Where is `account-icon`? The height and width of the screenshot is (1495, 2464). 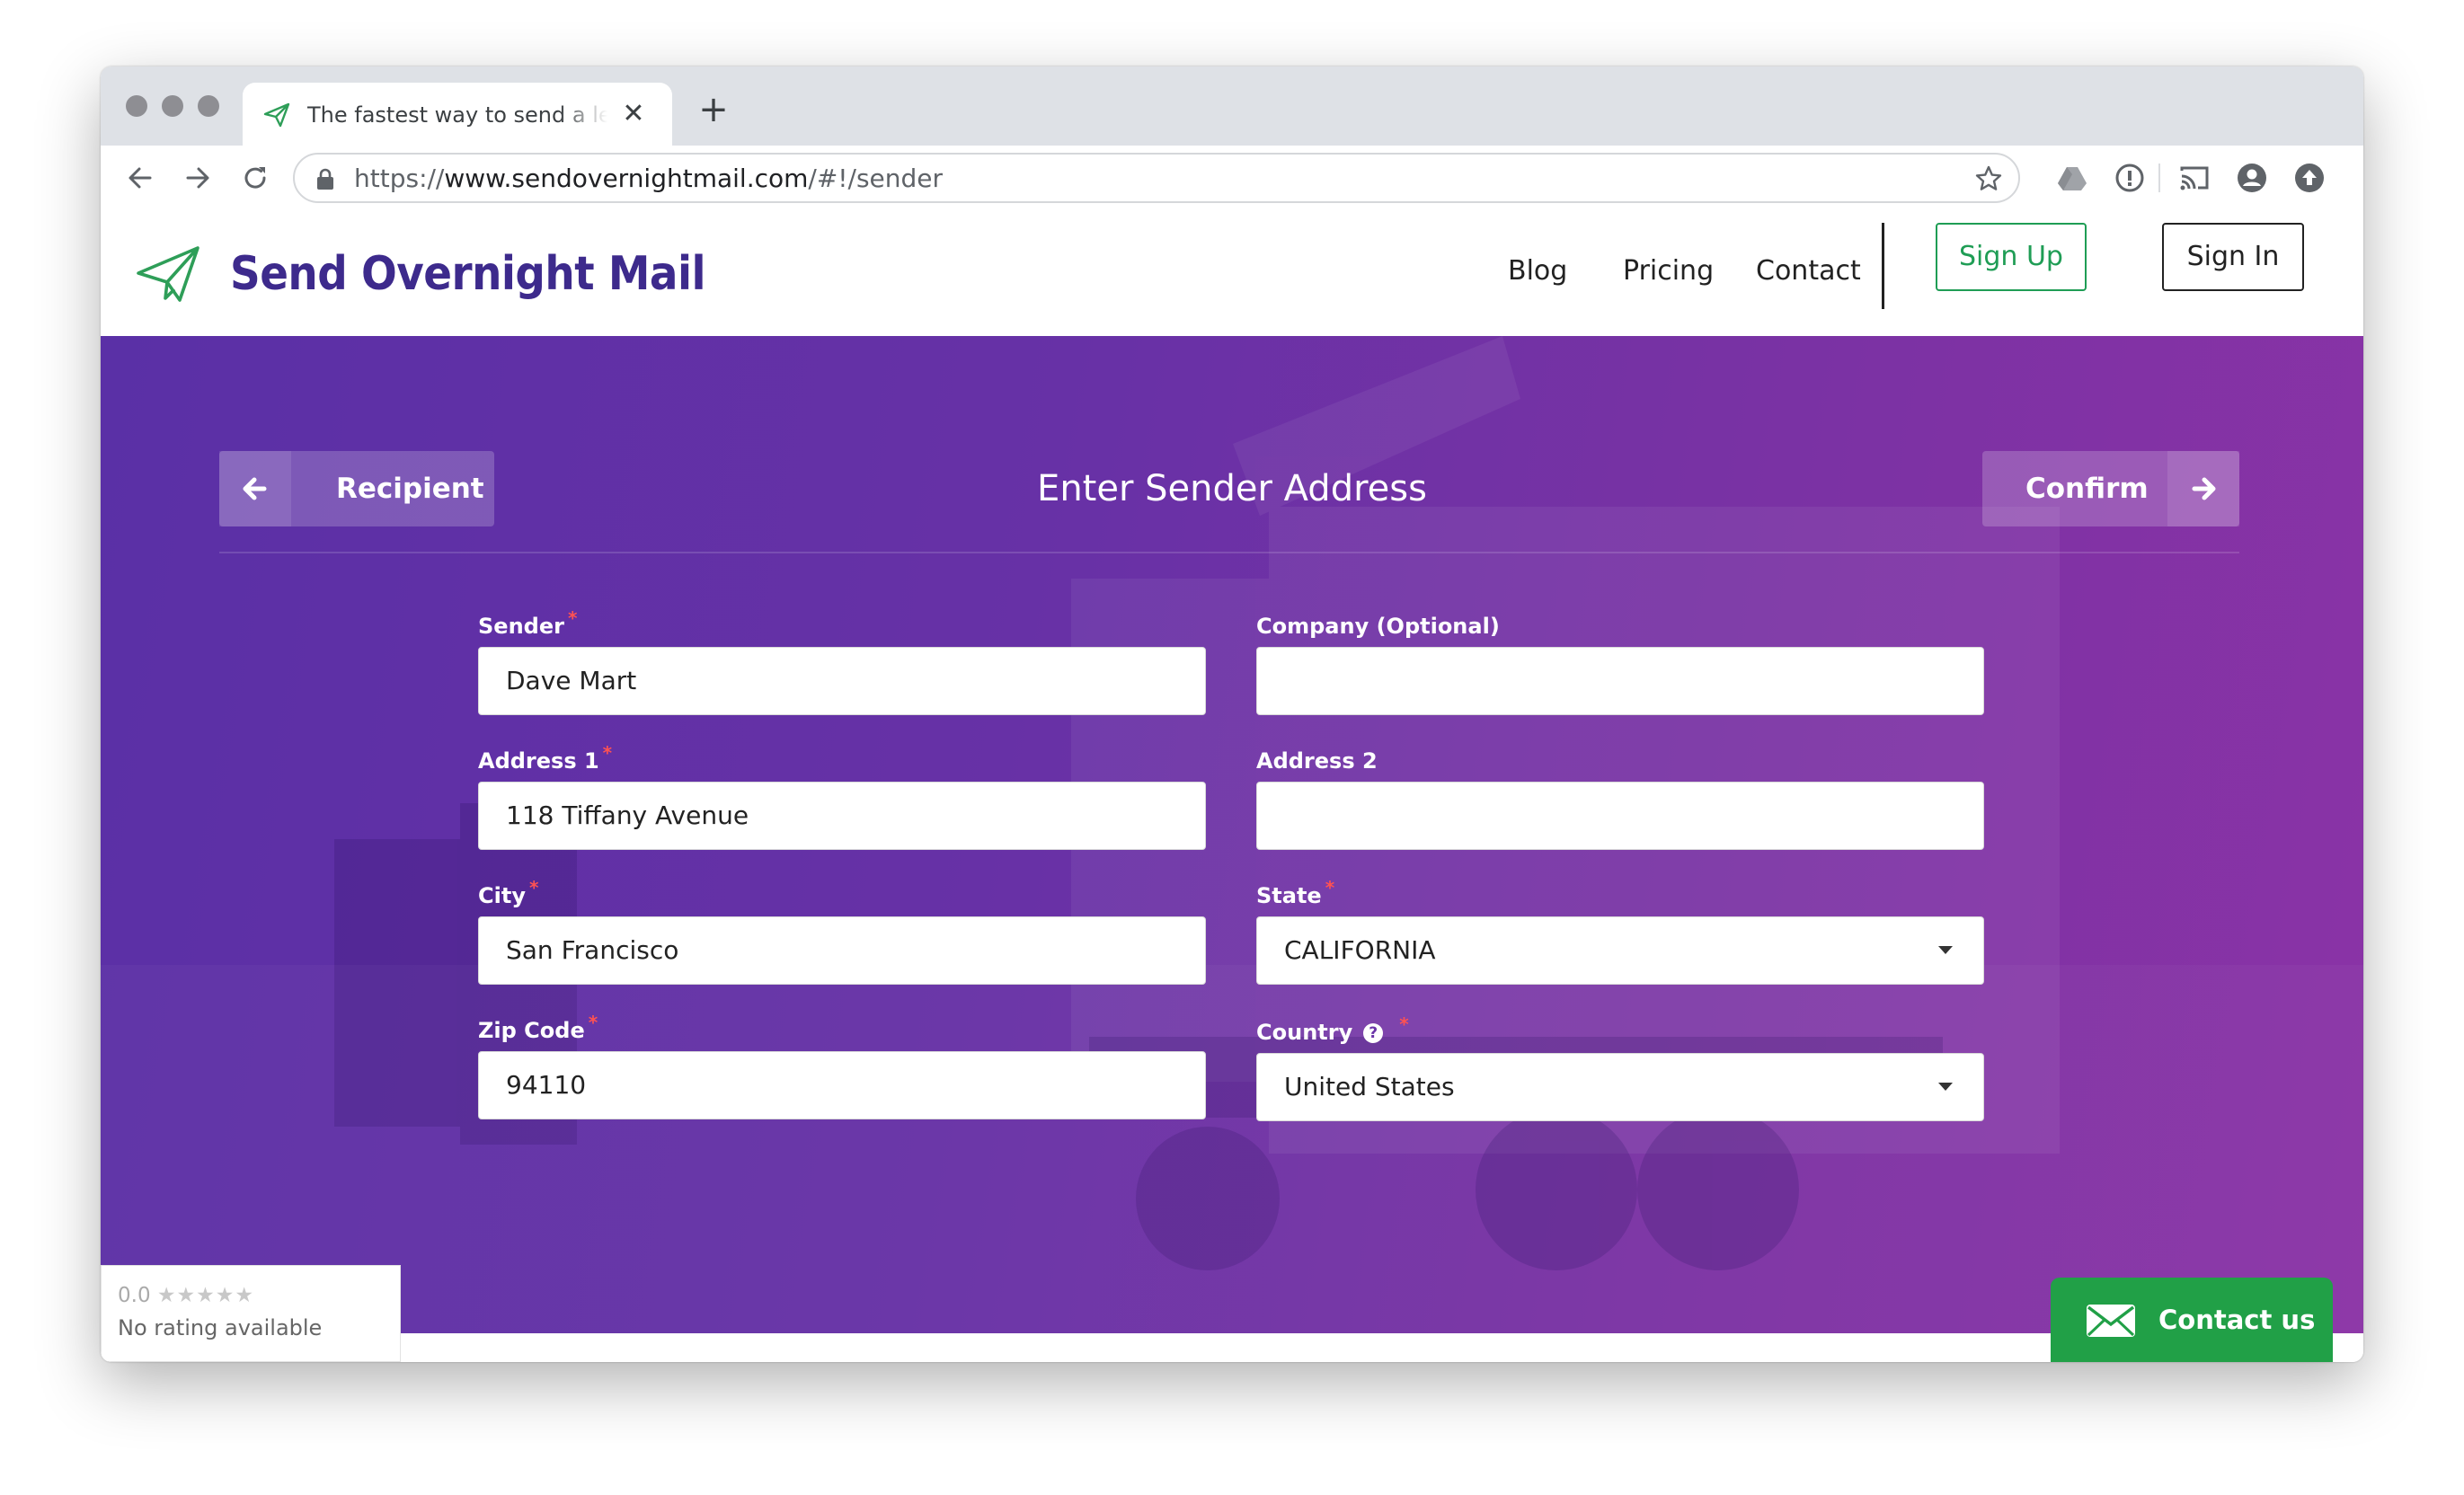 account-icon is located at coordinates (2252, 178).